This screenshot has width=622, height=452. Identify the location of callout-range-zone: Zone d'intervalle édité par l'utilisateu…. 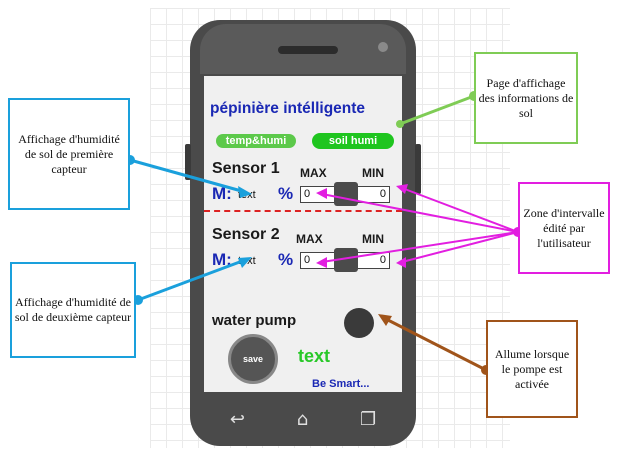
(564, 228).